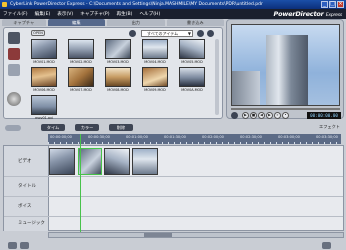 The width and height of the screenshot is (346, 250). Describe the element at coordinates (118, 90) in the screenshot. I see `clip-label: MOV08.MOD` at that location.